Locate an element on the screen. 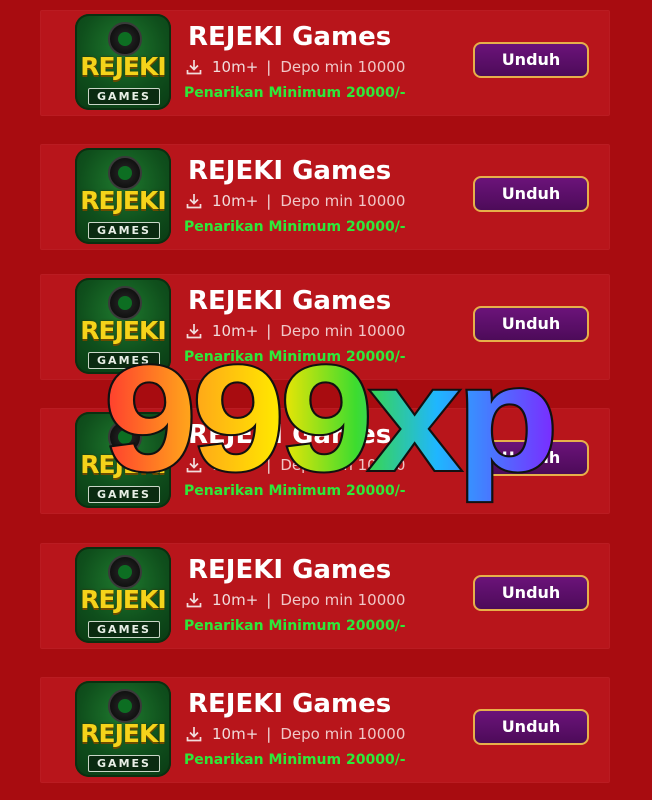 This screenshot has height=800, width=652. watermark-text: 999xp is located at coordinates (329, 418).